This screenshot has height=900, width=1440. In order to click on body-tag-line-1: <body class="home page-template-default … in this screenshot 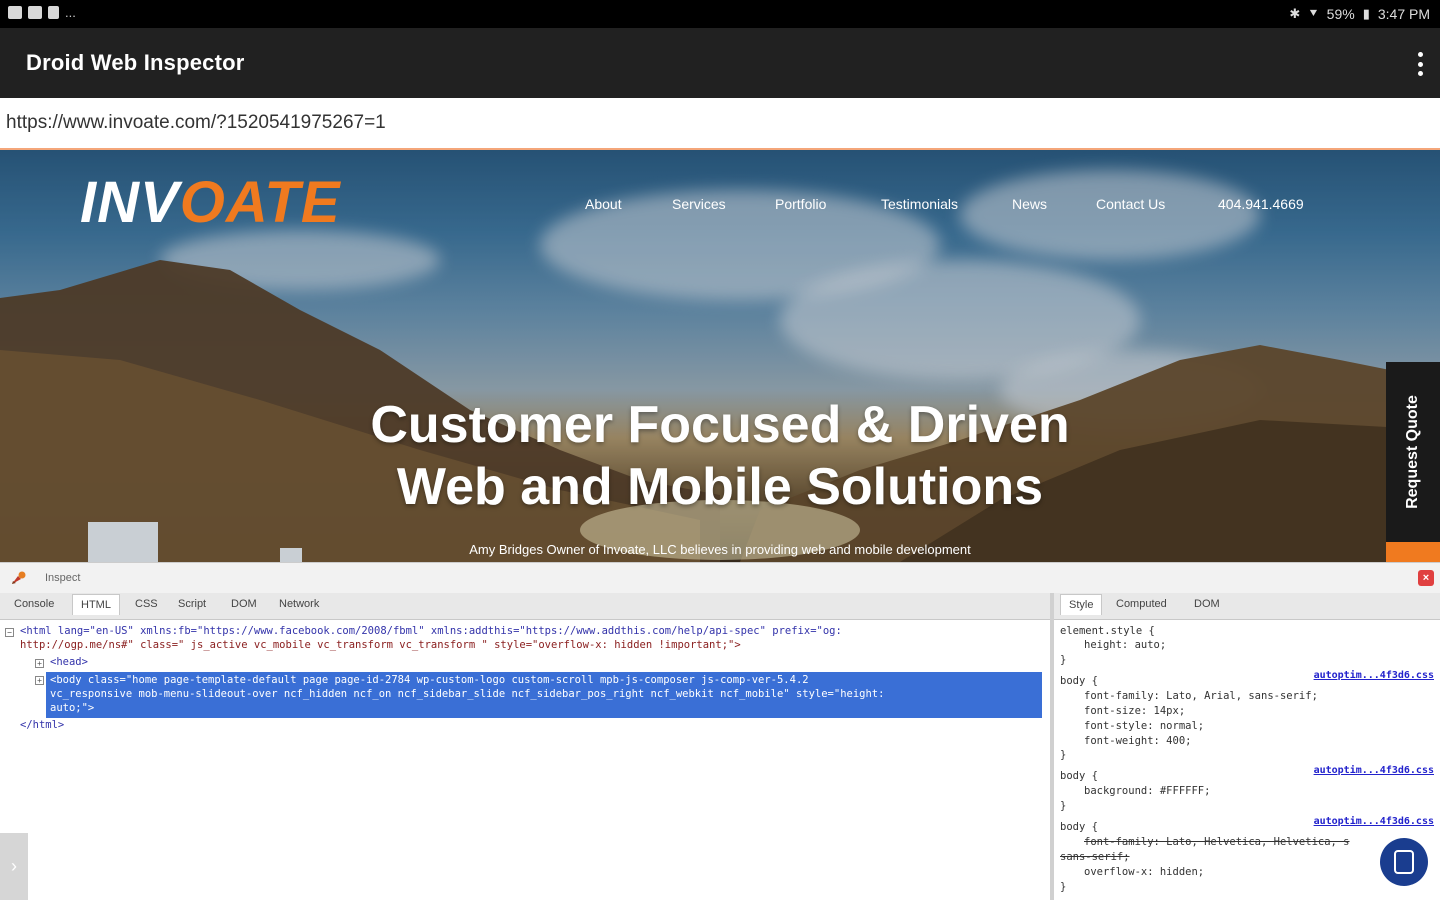, I will do `click(429, 680)`.